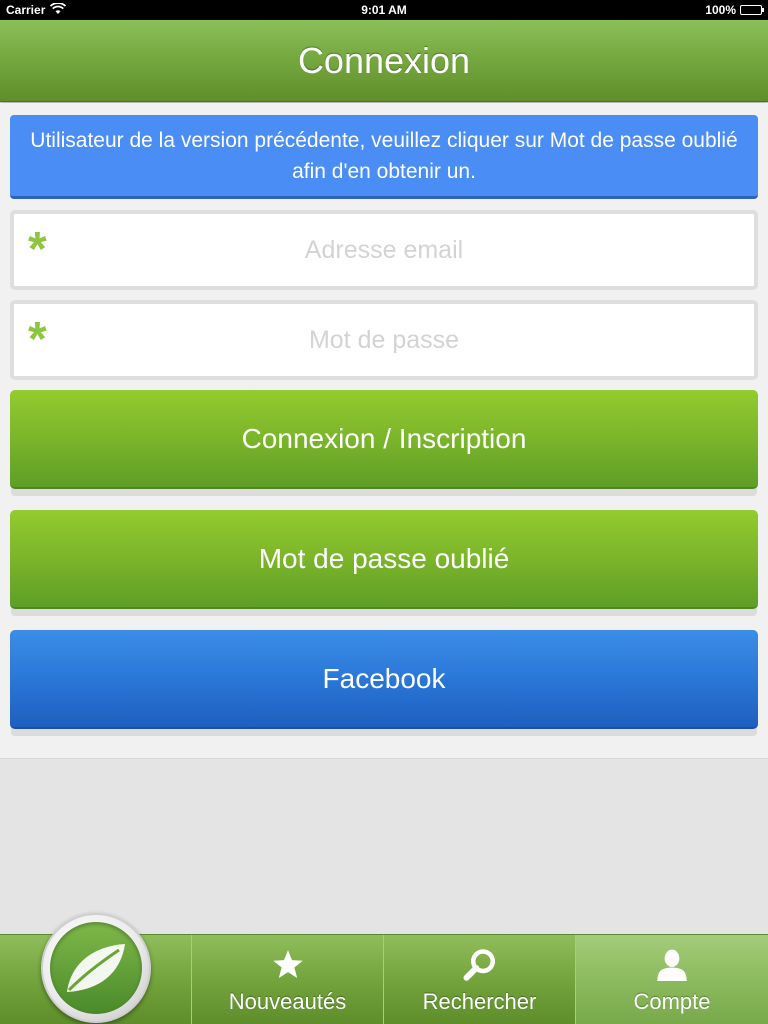 Image resolution: width=768 pixels, height=1024 pixels. I want to click on email-field-container: *, so click(384, 250).